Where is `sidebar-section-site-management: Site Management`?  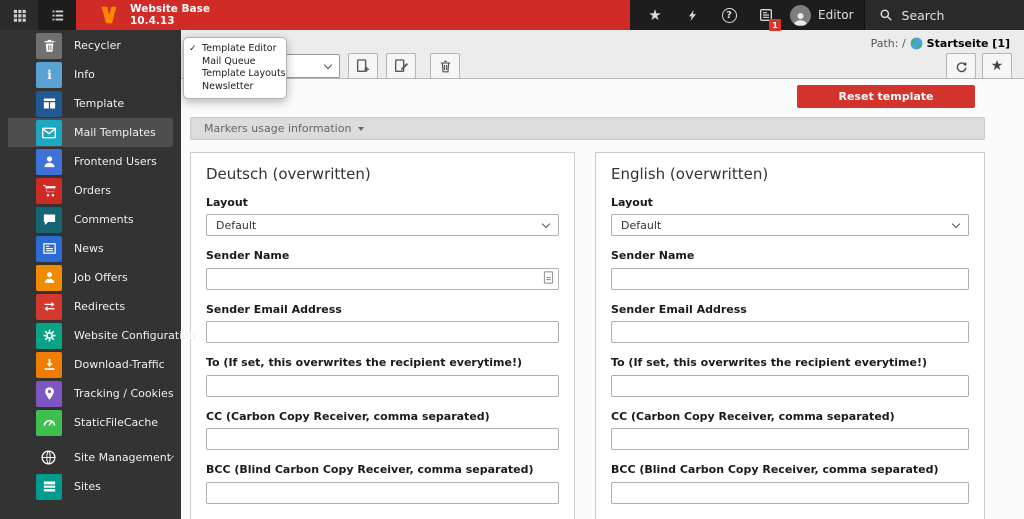 sidebar-section-site-management: Site Management is located at coordinates (91, 457).